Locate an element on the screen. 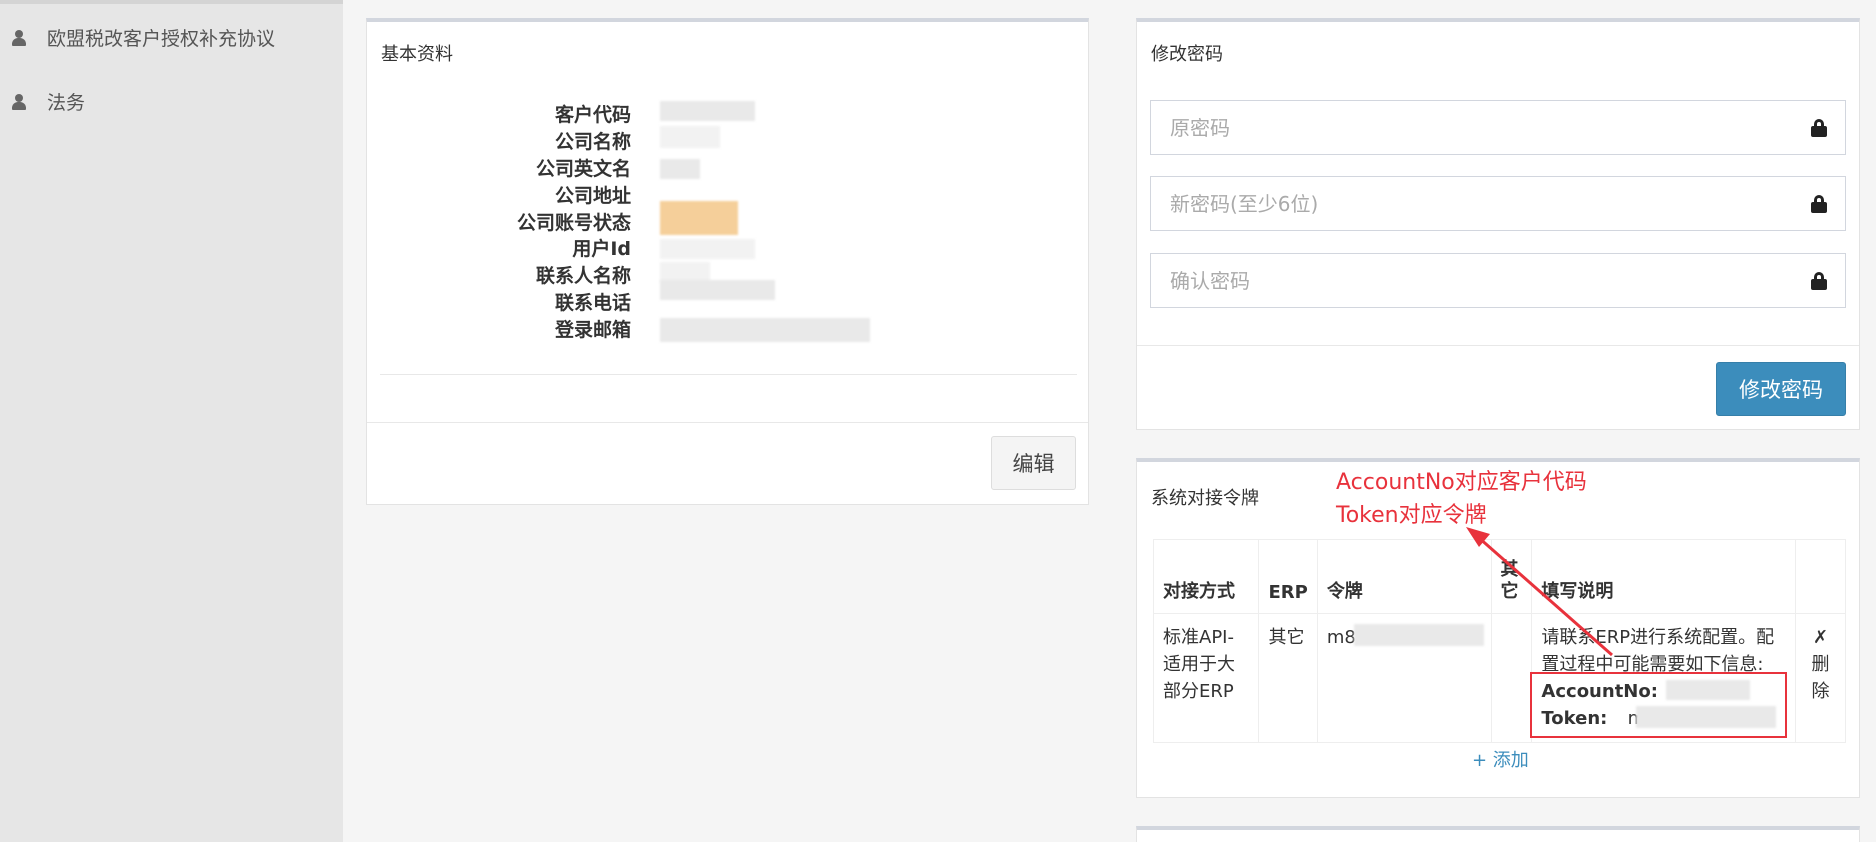  old-password-field is located at coordinates (1498, 127).